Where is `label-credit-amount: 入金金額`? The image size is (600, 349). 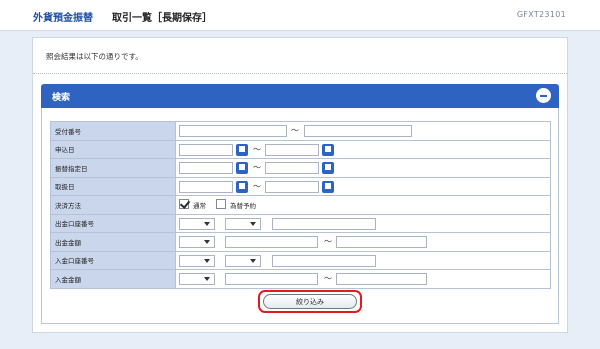
label-credit-amount: 入金金額 is located at coordinates (113, 279).